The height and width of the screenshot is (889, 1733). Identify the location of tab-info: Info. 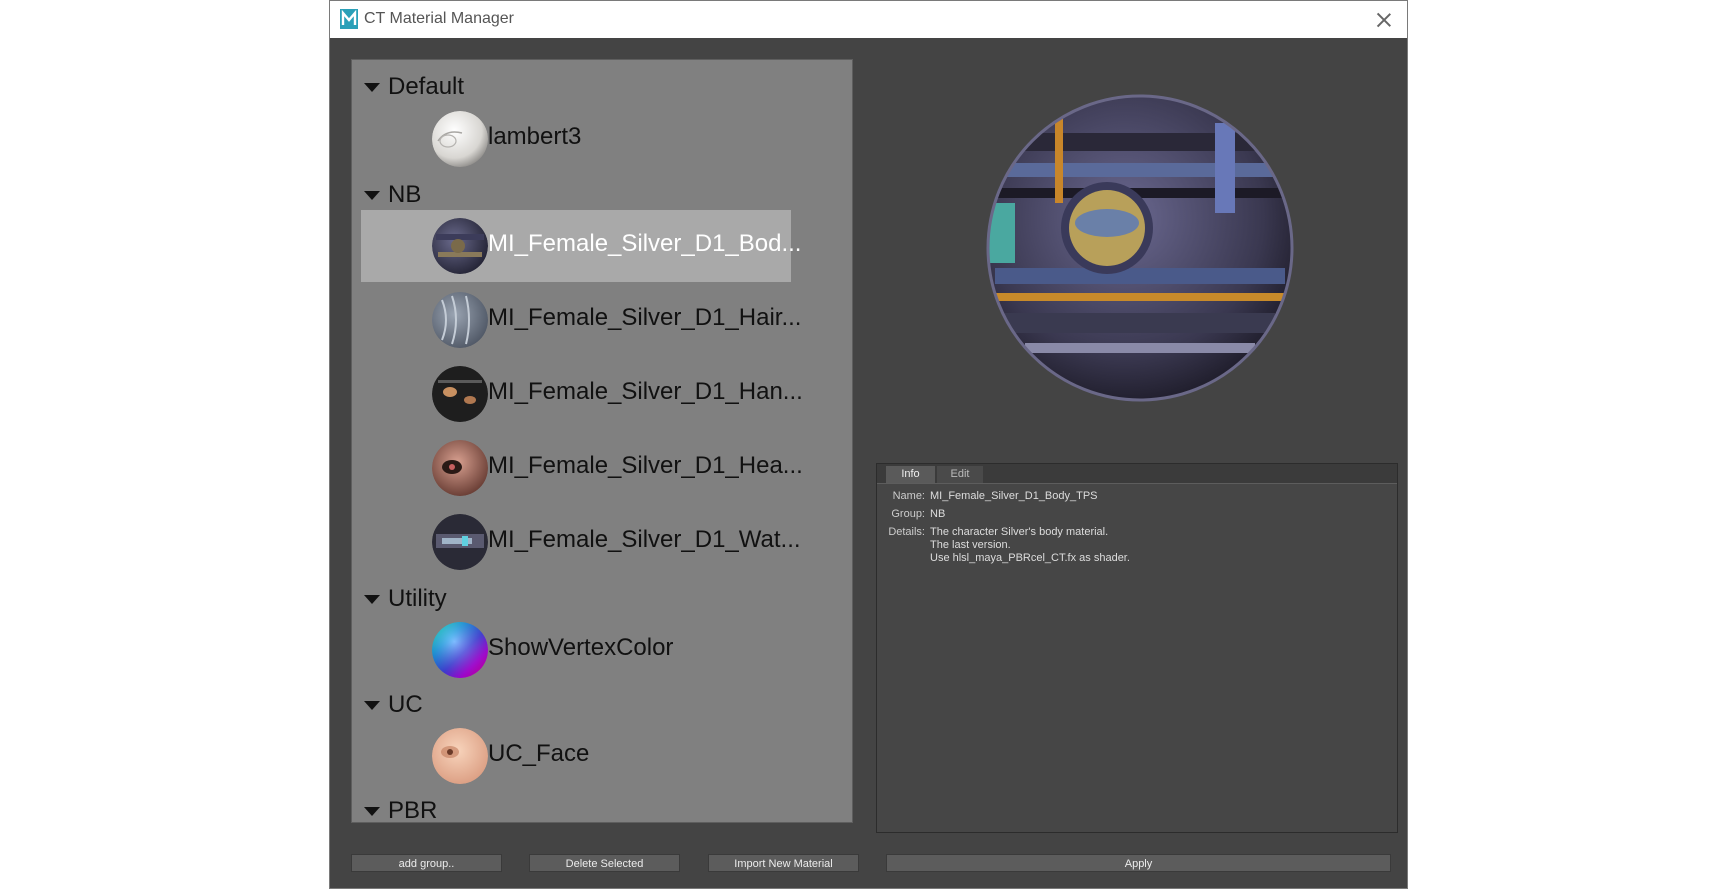
(910, 474).